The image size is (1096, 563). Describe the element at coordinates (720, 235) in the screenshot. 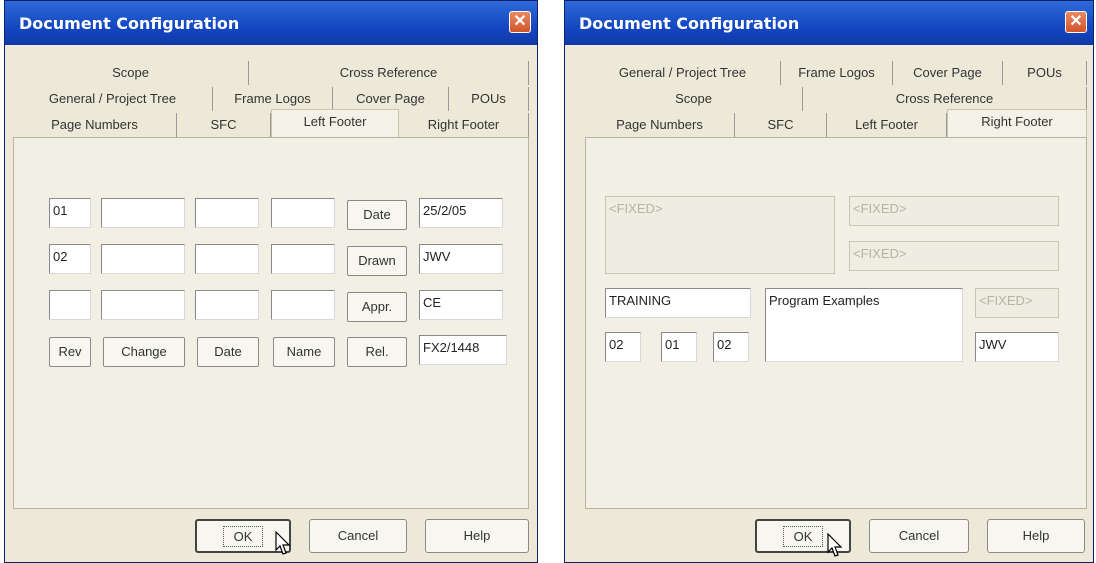

I see `fixed-field-large: <FIXED>` at that location.